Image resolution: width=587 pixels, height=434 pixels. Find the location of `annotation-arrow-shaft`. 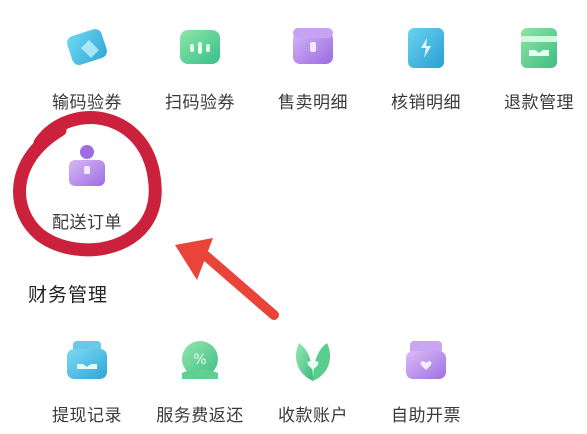

annotation-arrow-shaft is located at coordinates (240, 285).